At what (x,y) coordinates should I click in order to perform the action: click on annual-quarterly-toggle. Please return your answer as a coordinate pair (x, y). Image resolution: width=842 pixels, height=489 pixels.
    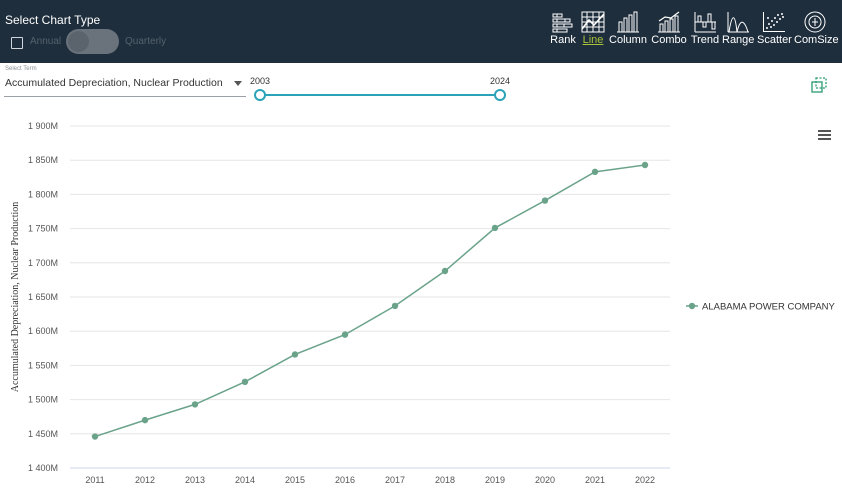
    Looking at the image, I should click on (92, 41).